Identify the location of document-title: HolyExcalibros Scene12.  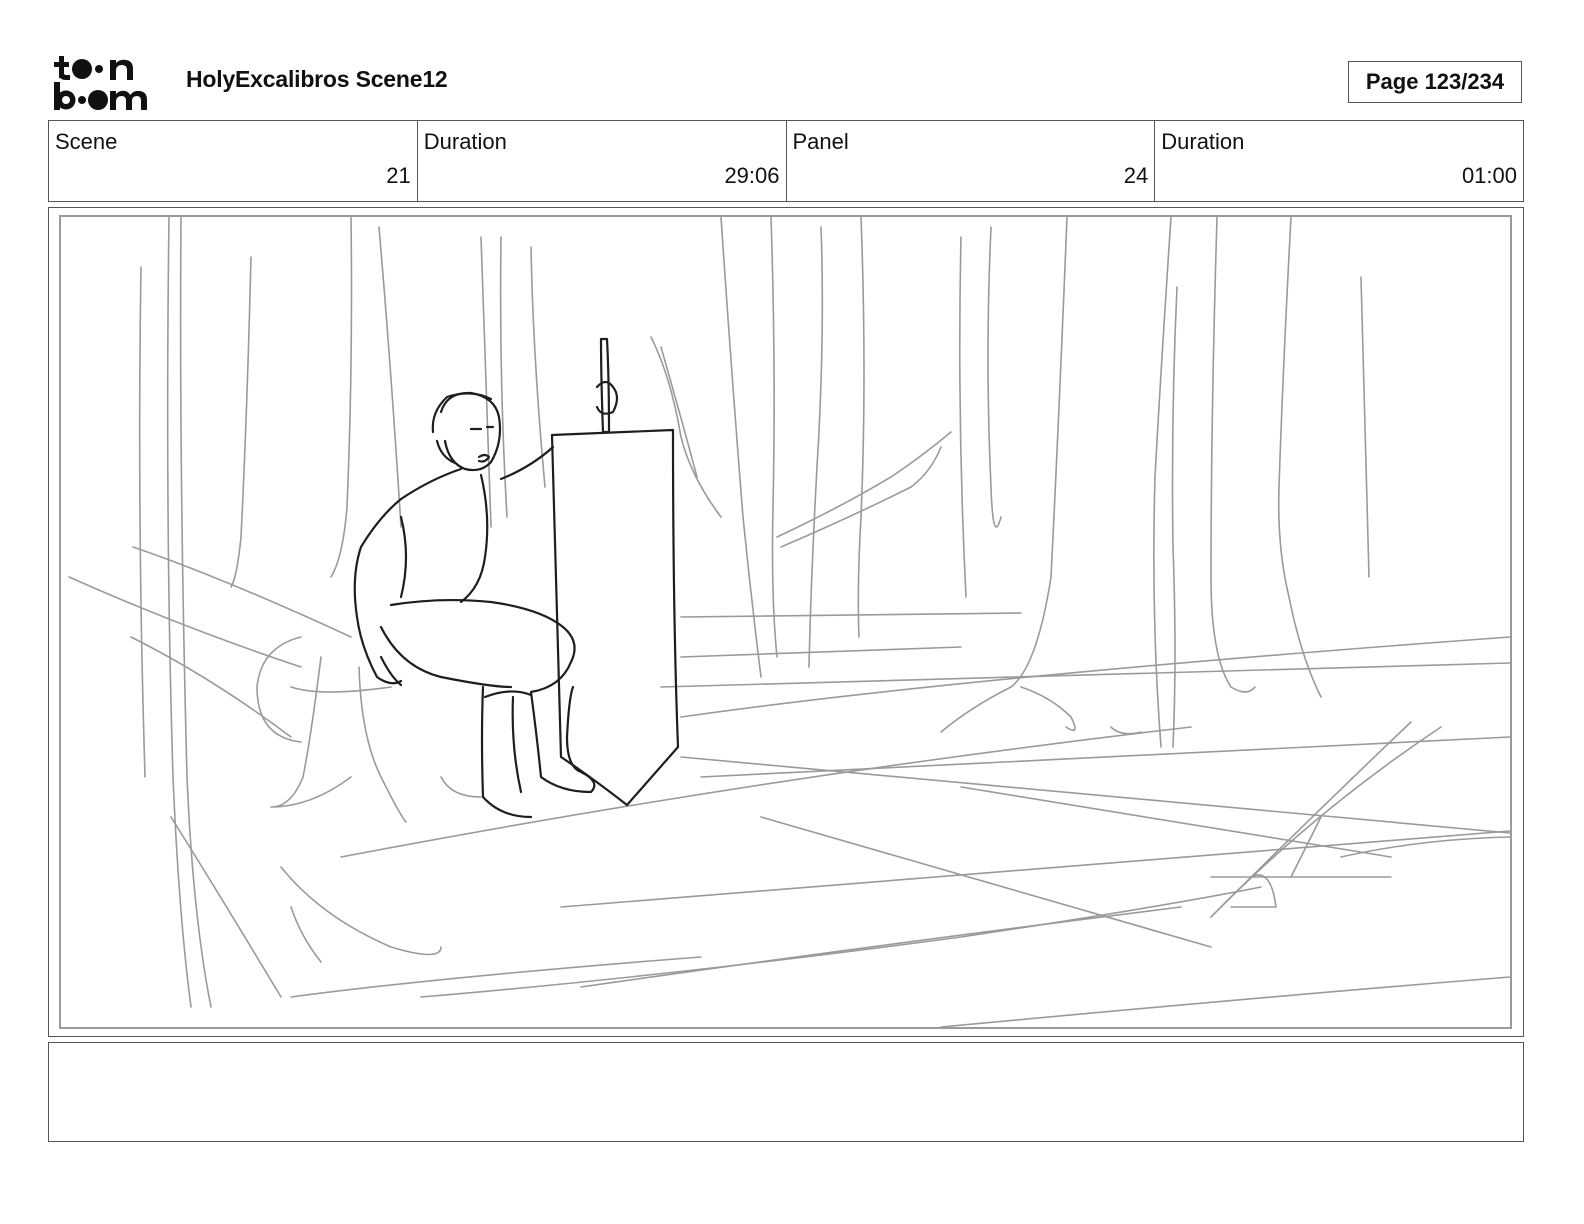
(317, 79).